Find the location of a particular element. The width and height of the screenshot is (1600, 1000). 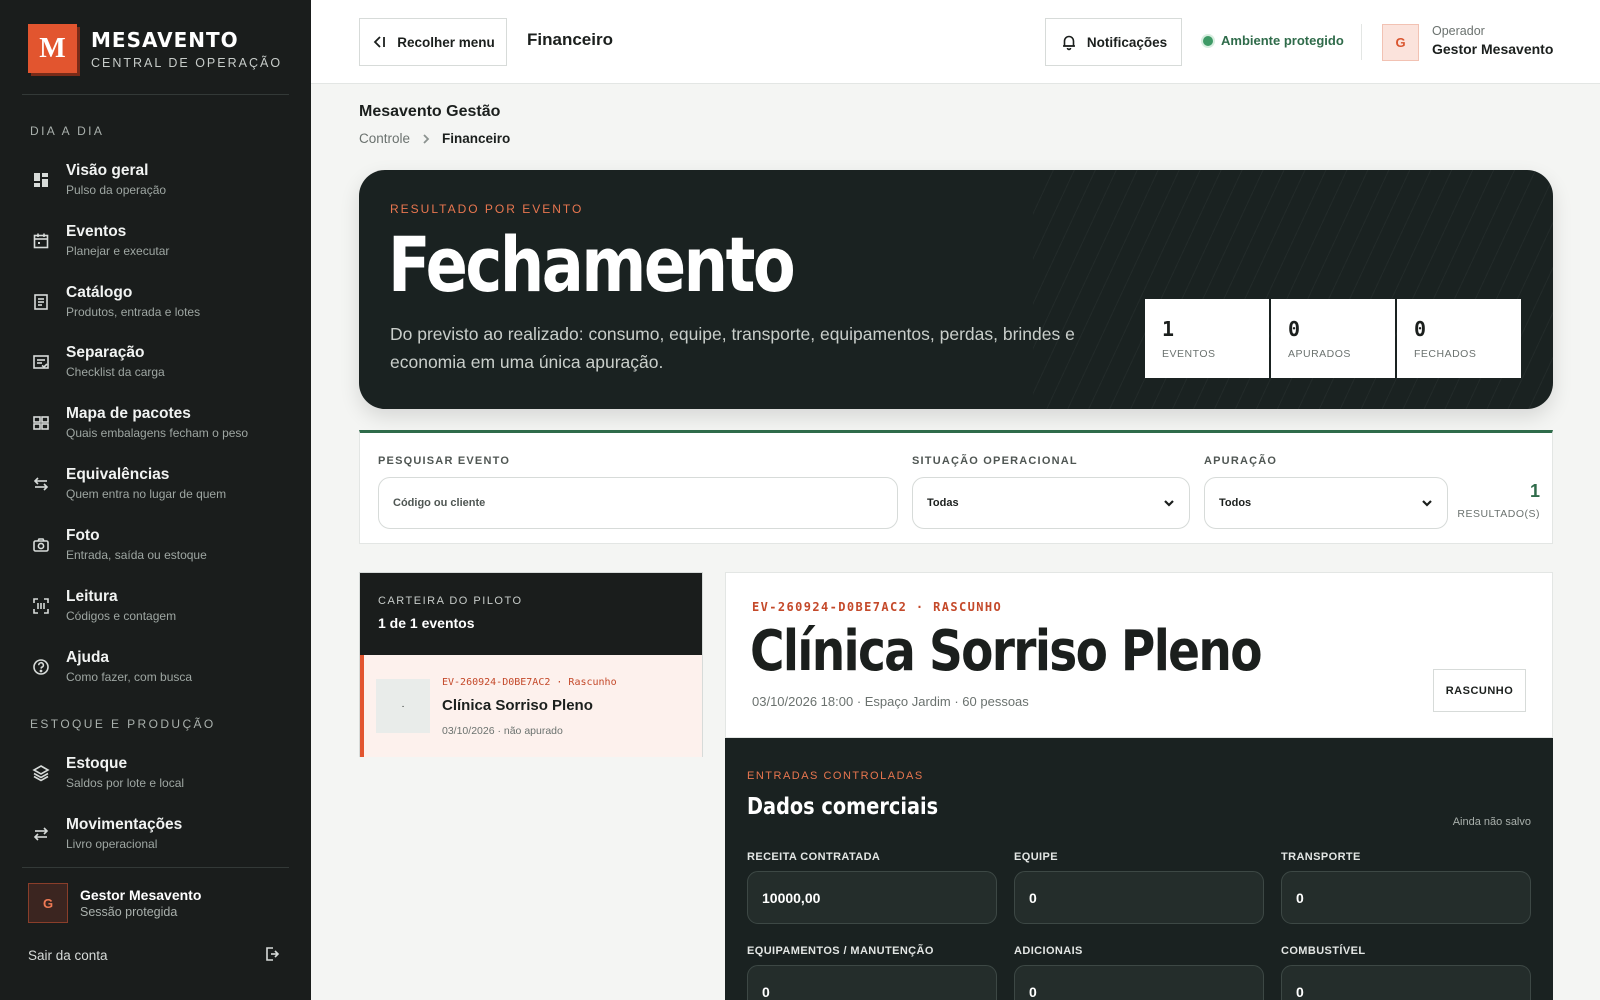

apuracao-select: Todos is located at coordinates (1326, 503).